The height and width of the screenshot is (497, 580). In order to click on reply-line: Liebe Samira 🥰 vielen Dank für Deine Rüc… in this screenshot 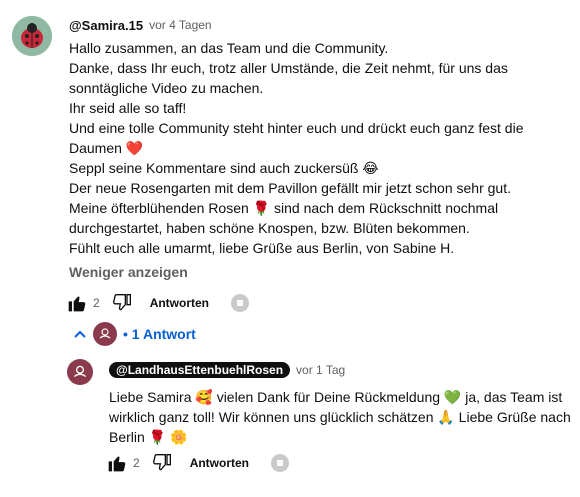, I will do `click(336, 397)`.